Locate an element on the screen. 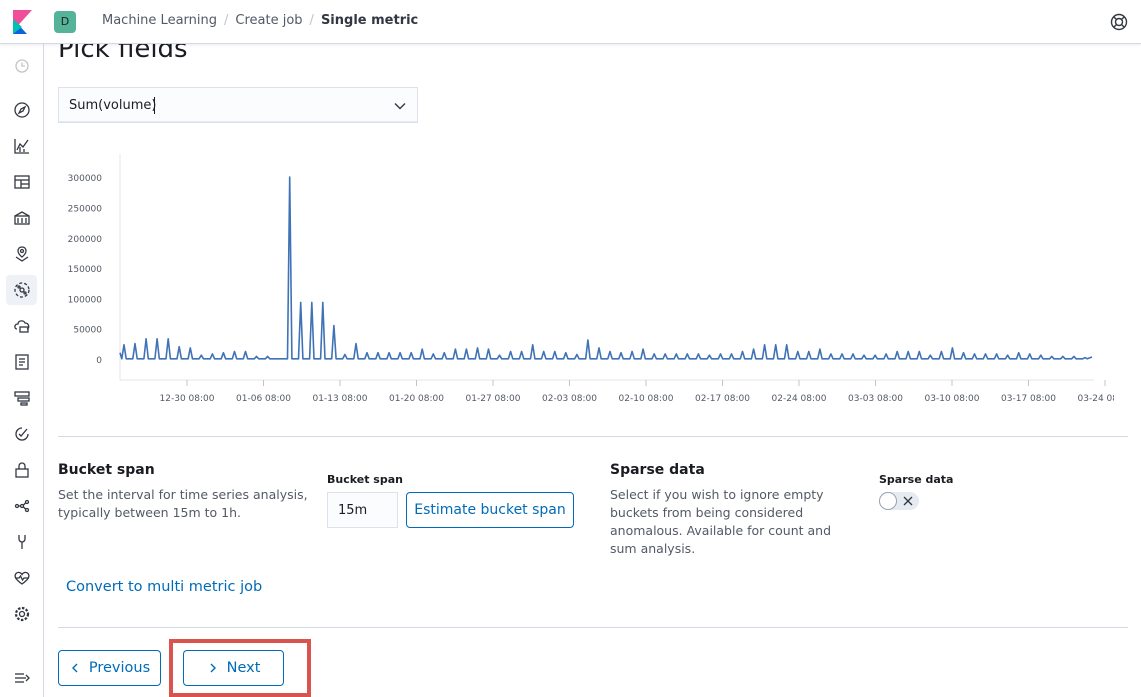 This screenshot has height=697, width=1141. toggle-knob is located at coordinates (888, 501).